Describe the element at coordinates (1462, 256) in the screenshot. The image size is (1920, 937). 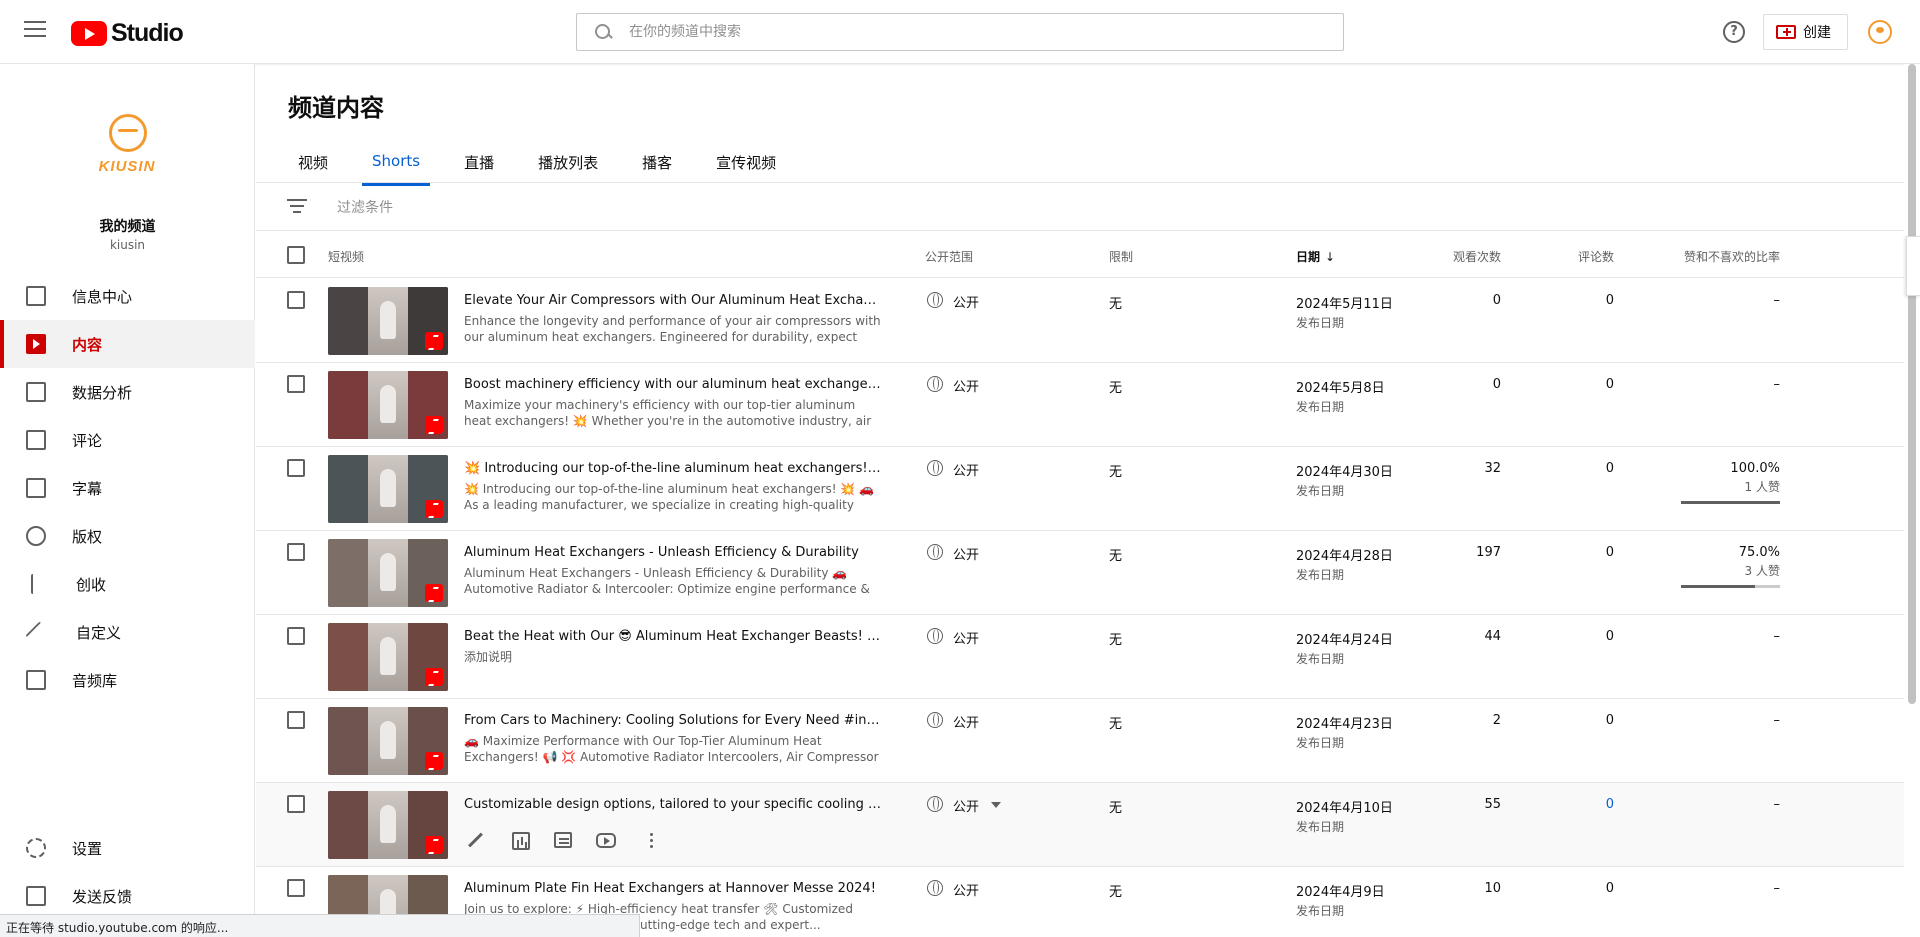
I see `column-views: 观看次数` at that location.